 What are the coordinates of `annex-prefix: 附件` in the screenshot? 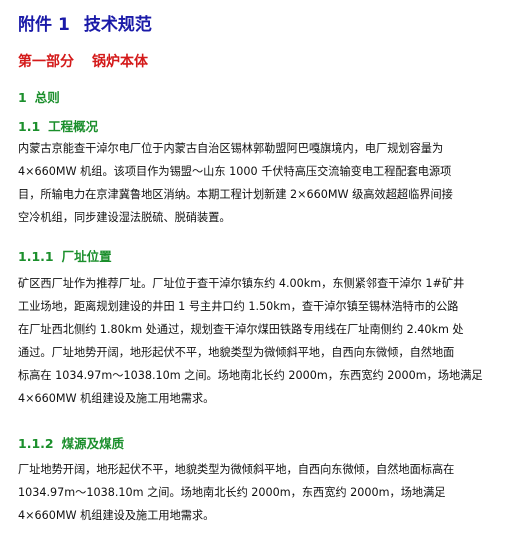 It's located at (35, 25).